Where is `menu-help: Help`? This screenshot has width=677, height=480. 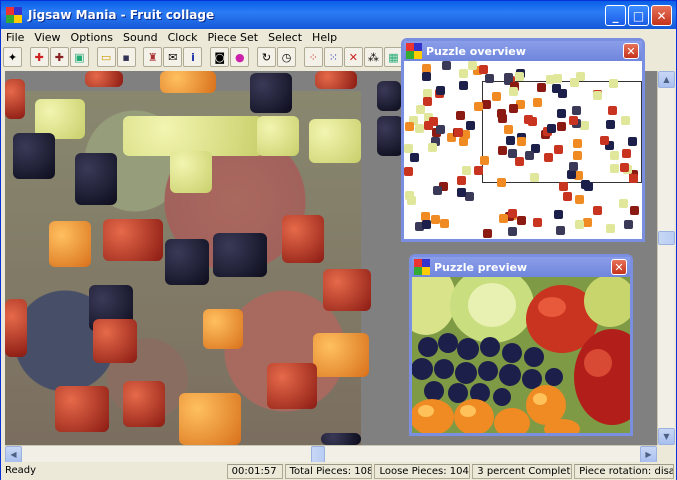
menu-help: Help is located at coordinates (324, 37).